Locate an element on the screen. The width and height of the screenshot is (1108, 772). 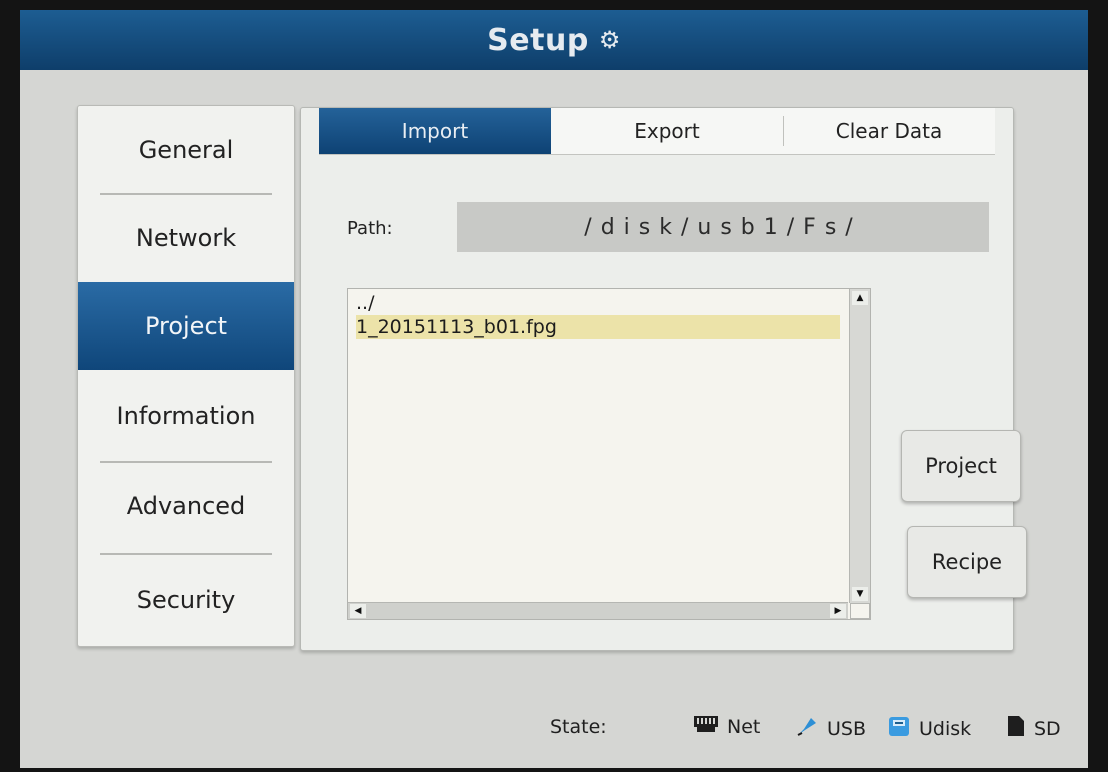
scroll-up-icon: ▲ is located at coordinates (860, 298).